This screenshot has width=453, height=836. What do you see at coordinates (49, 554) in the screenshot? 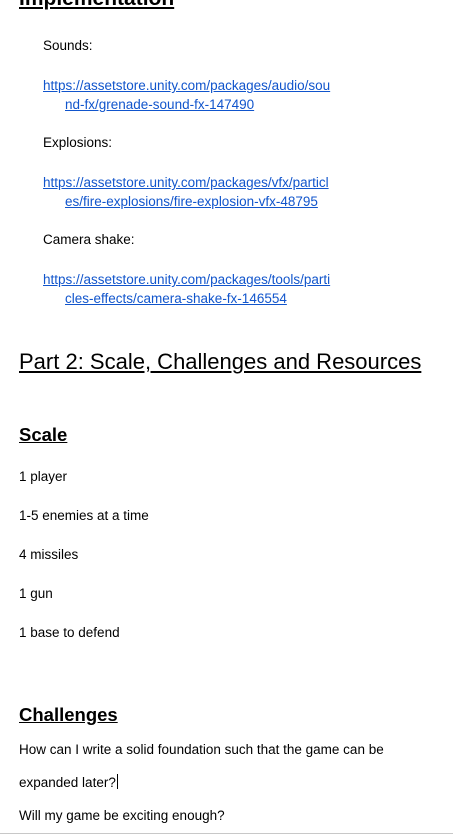
I see `scale-item: 4 missiles` at bounding box center [49, 554].